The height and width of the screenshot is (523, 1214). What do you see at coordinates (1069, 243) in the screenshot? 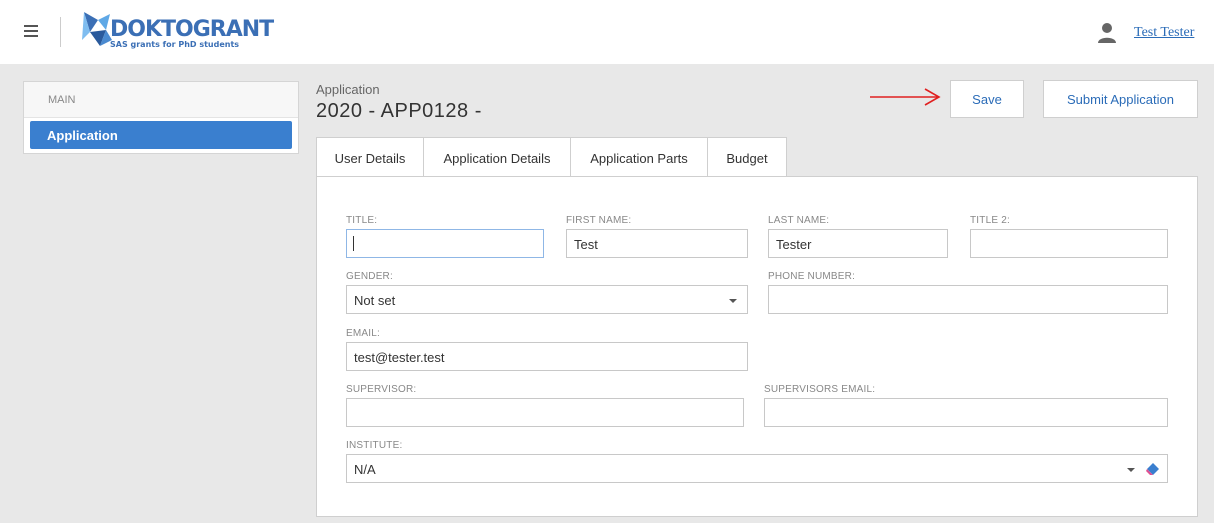
I see `title2-input` at bounding box center [1069, 243].